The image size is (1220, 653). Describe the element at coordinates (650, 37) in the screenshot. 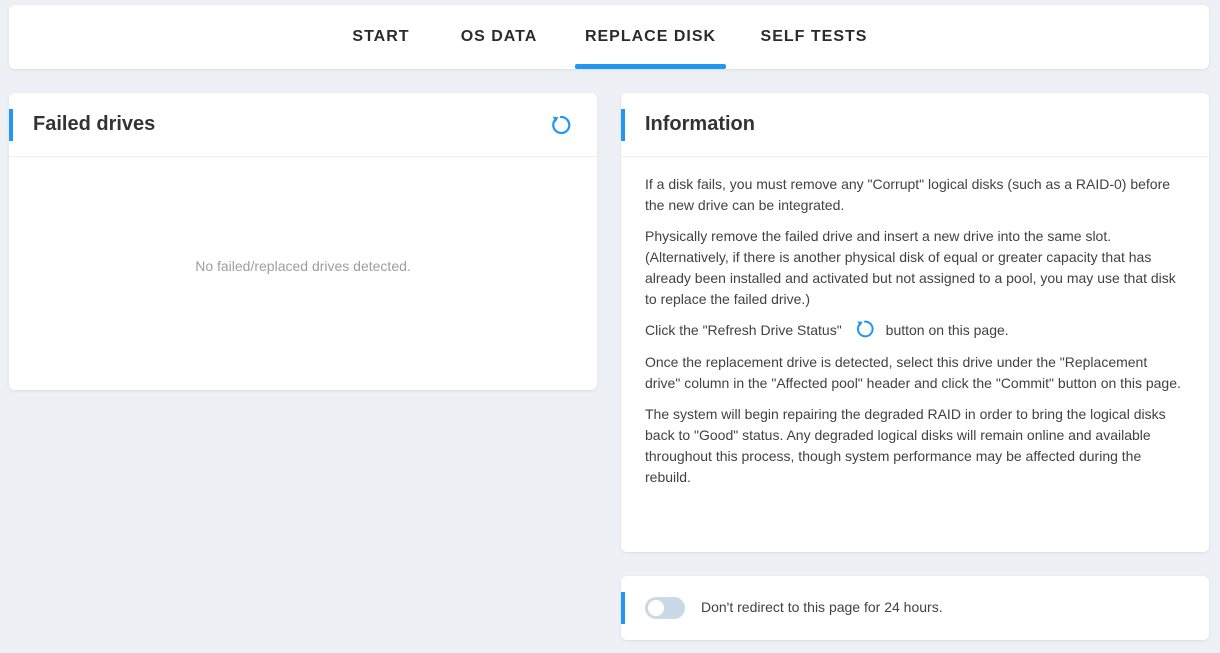

I see `tab-replace-disk: REPLACE DISK` at that location.